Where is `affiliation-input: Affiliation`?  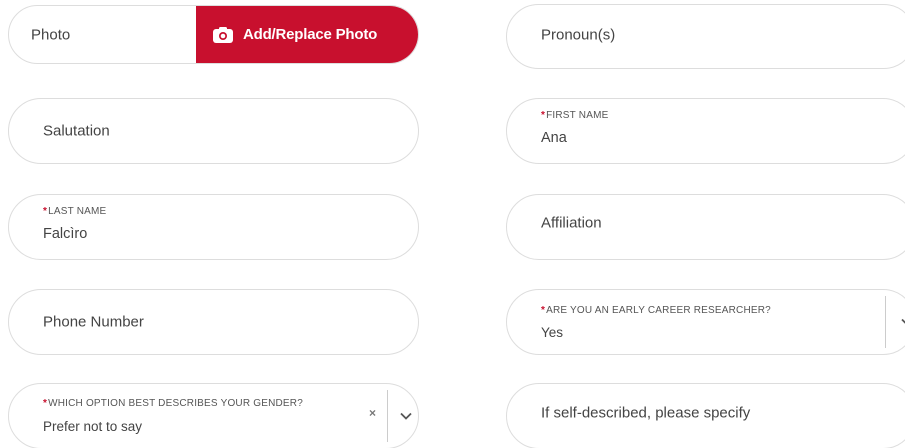
affiliation-input: Affiliation is located at coordinates (705, 227).